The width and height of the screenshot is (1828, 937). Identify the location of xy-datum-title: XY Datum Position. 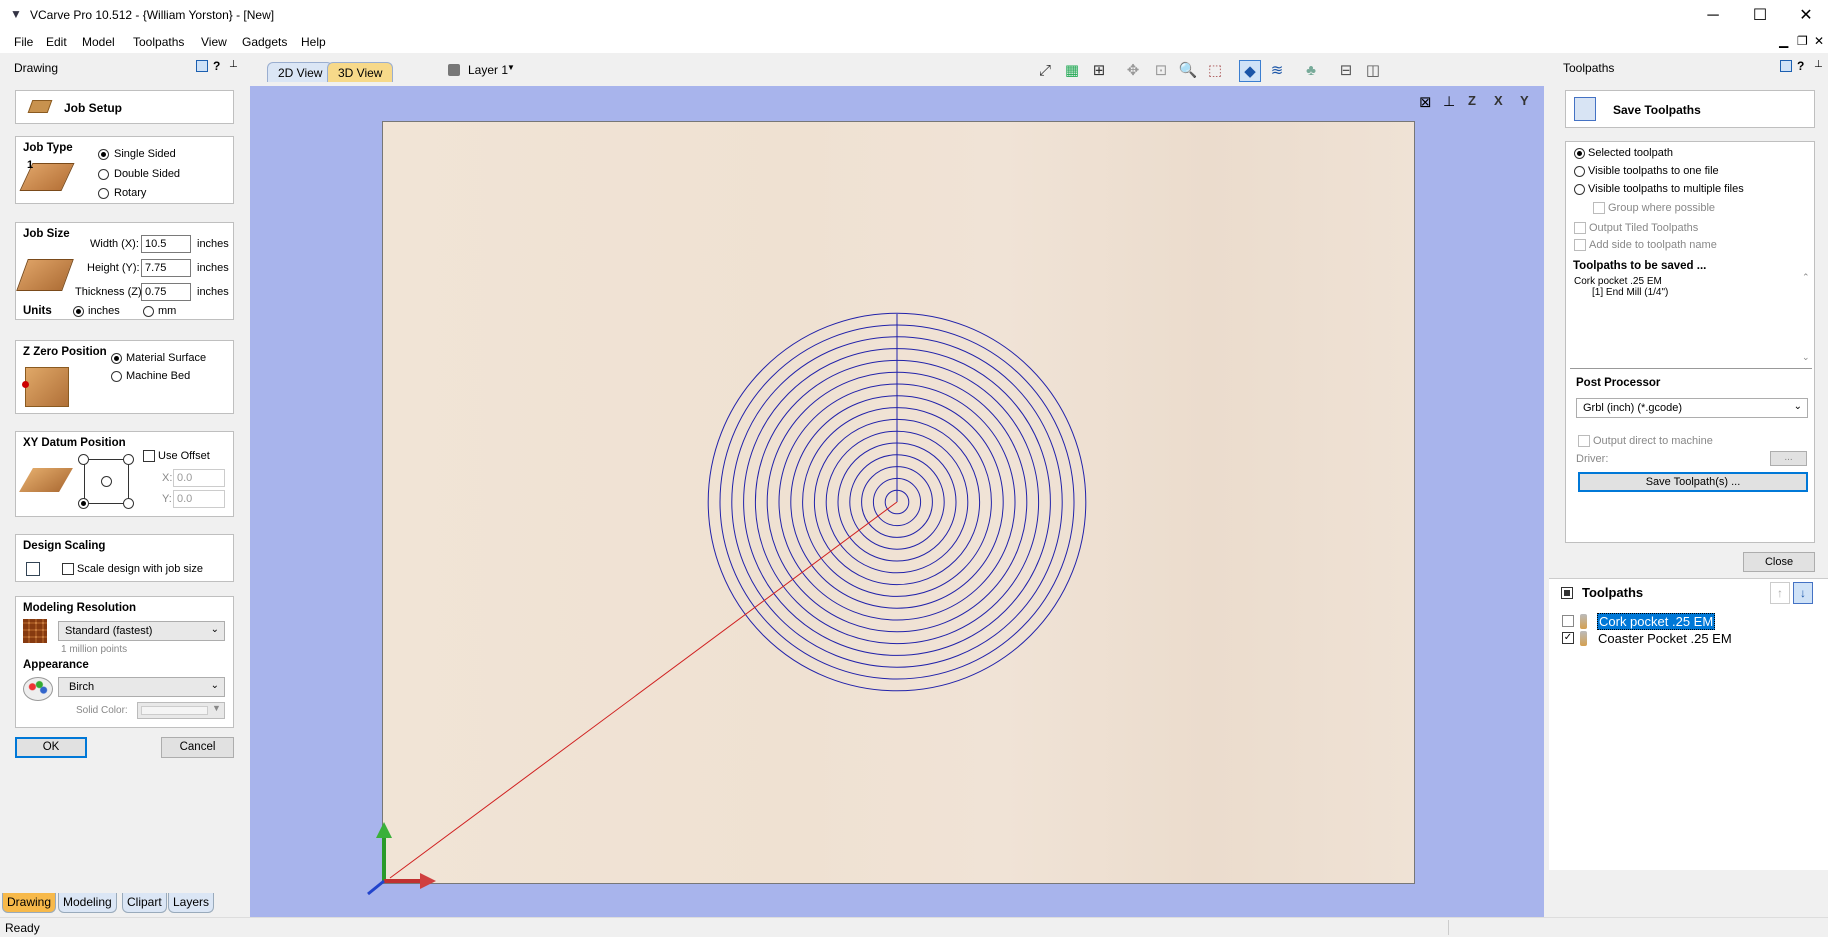
(74, 443).